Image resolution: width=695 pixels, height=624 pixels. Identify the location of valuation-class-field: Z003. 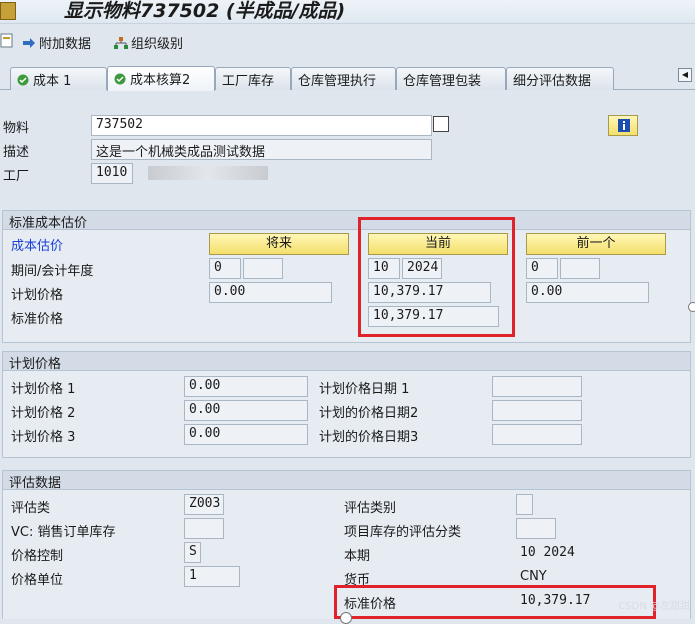
(204, 504).